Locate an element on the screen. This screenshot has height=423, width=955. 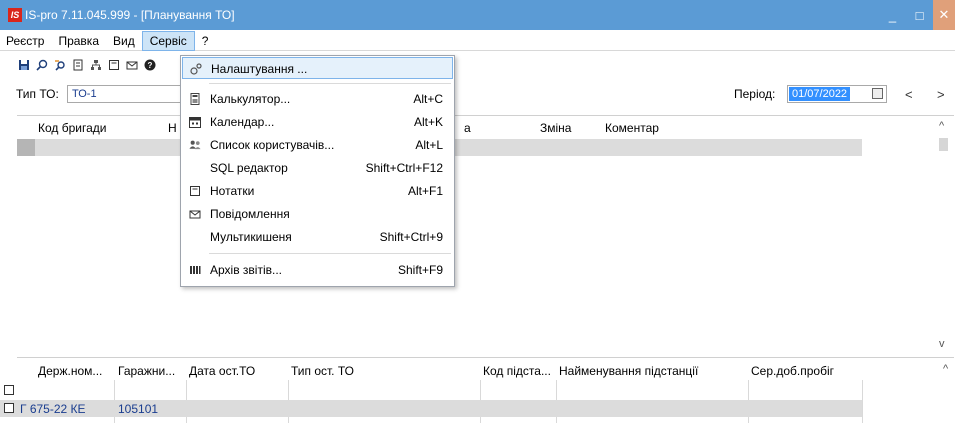
menu-item-calculator: Калькулятор... Alt+C is located at coordinates (317, 99).